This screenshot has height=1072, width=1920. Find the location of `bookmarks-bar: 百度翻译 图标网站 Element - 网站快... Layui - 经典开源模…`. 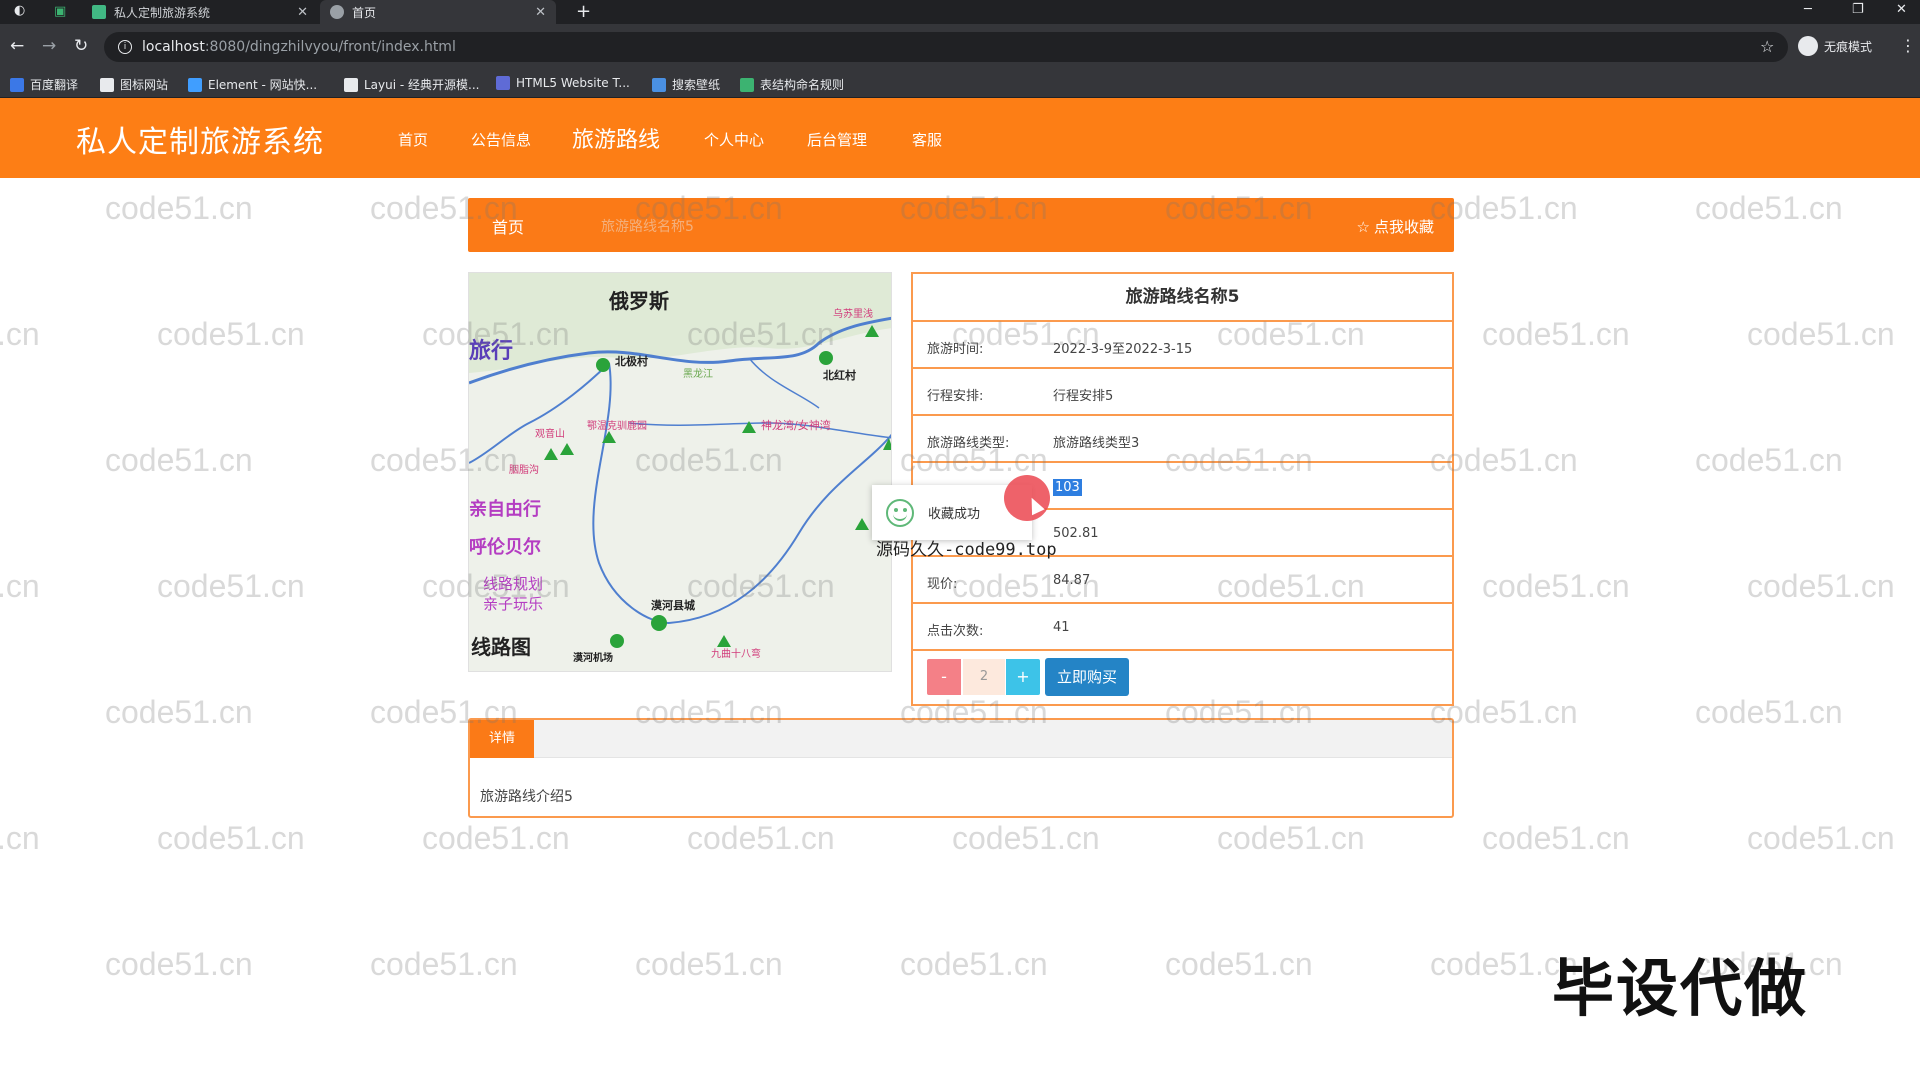

bookmarks-bar: 百度翻译 图标网站 Element - 网站快... Layui - 经典开源模… is located at coordinates (960, 84).